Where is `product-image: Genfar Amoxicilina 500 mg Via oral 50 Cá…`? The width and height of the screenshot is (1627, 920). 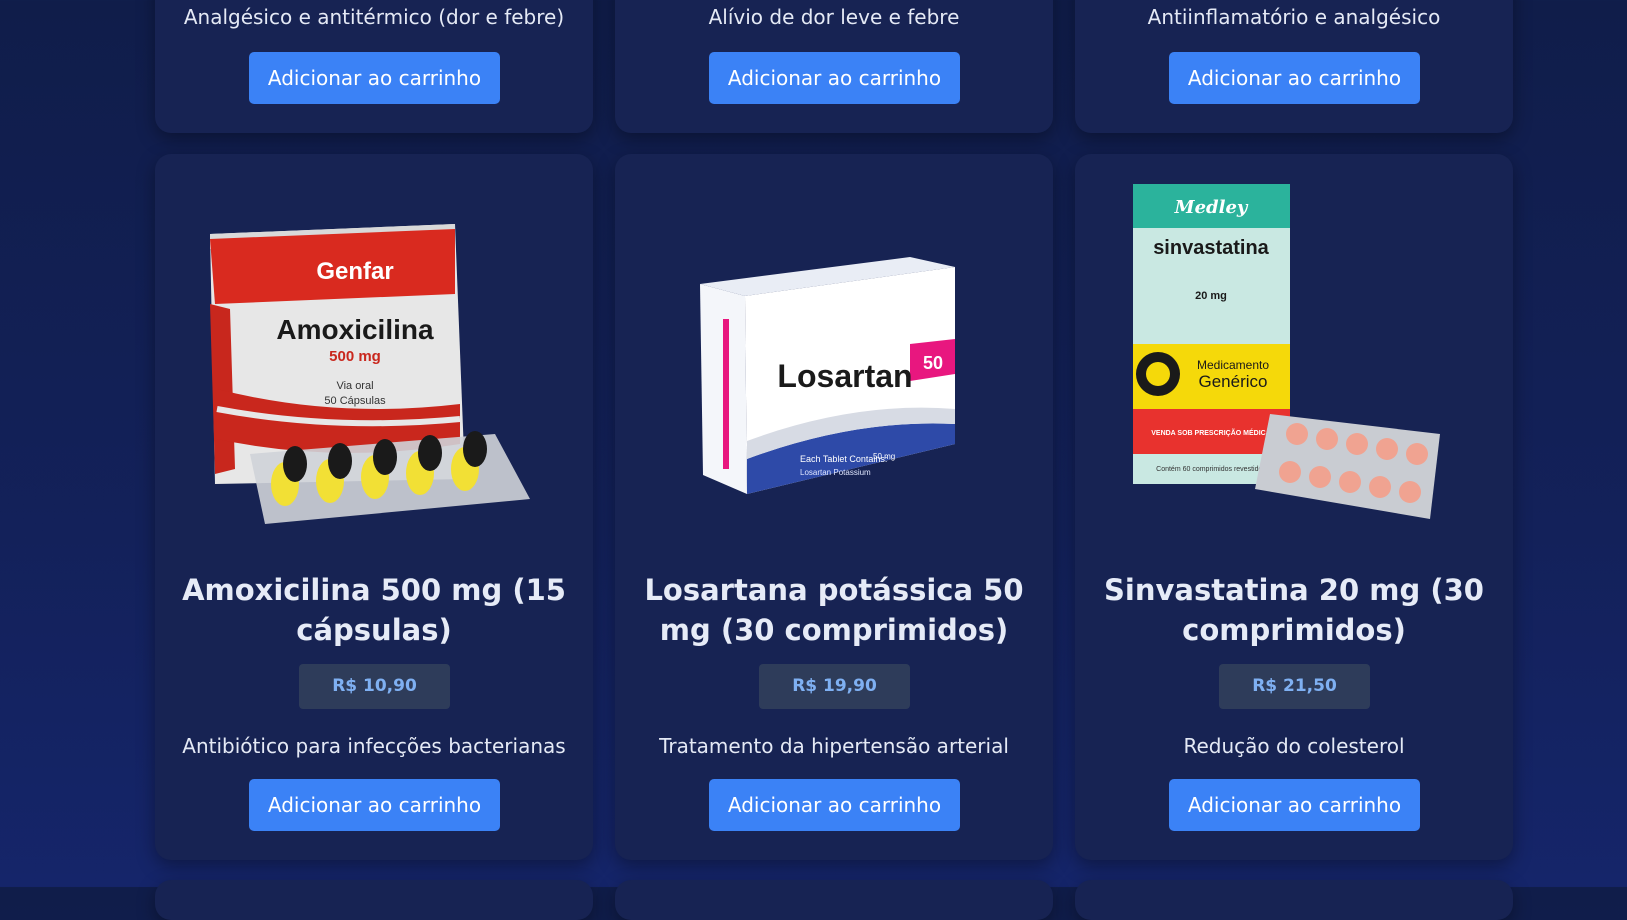
product-image: Genfar Amoxicilina 500 mg Via oral 50 Cá… is located at coordinates (374, 351).